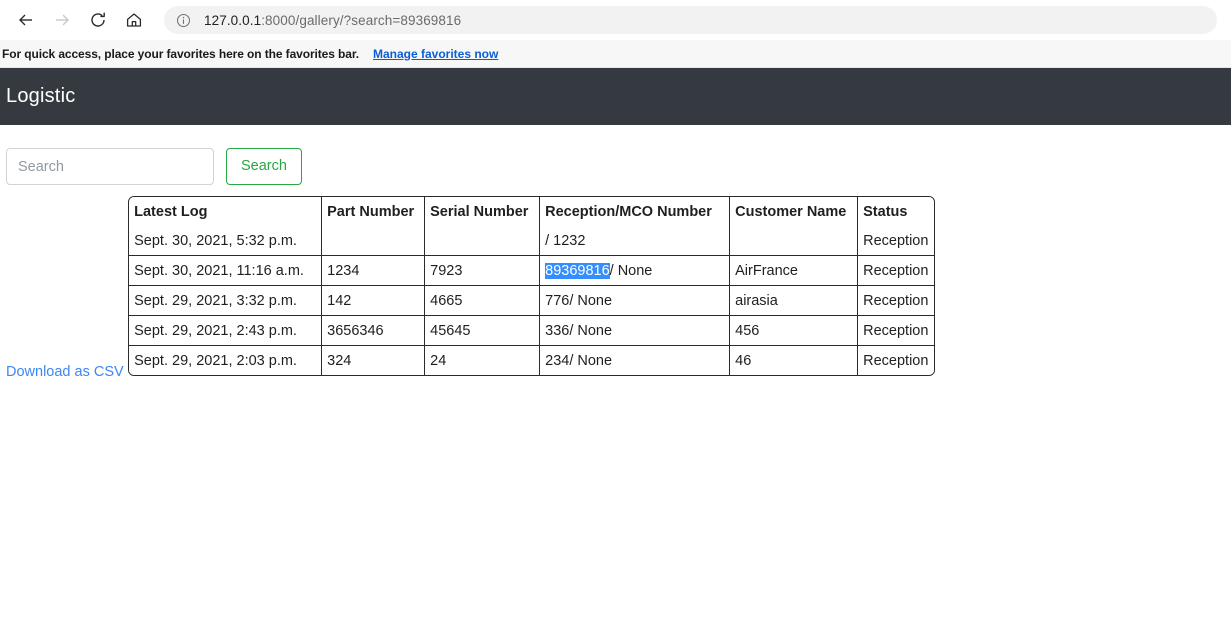 Image resolution: width=1231 pixels, height=628 pixels. I want to click on forward-button, so click(62, 20).